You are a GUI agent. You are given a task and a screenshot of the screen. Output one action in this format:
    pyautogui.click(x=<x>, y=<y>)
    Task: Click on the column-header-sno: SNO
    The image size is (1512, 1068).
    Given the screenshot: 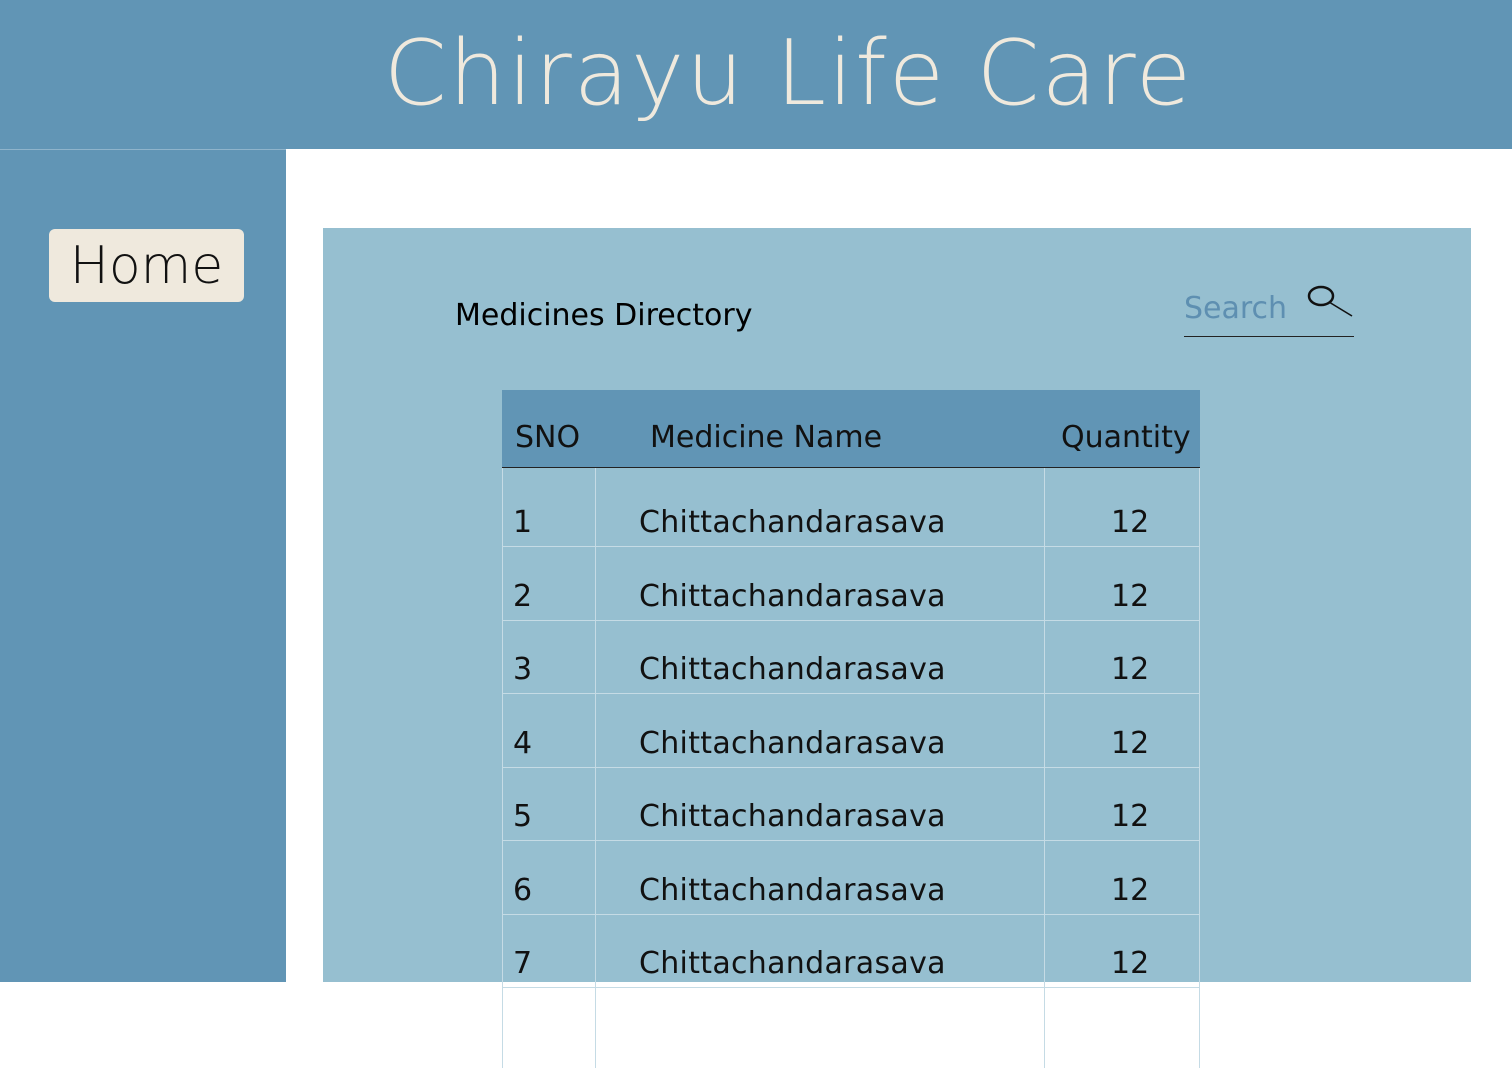 What is the action you would take?
    pyautogui.click(x=547, y=437)
    